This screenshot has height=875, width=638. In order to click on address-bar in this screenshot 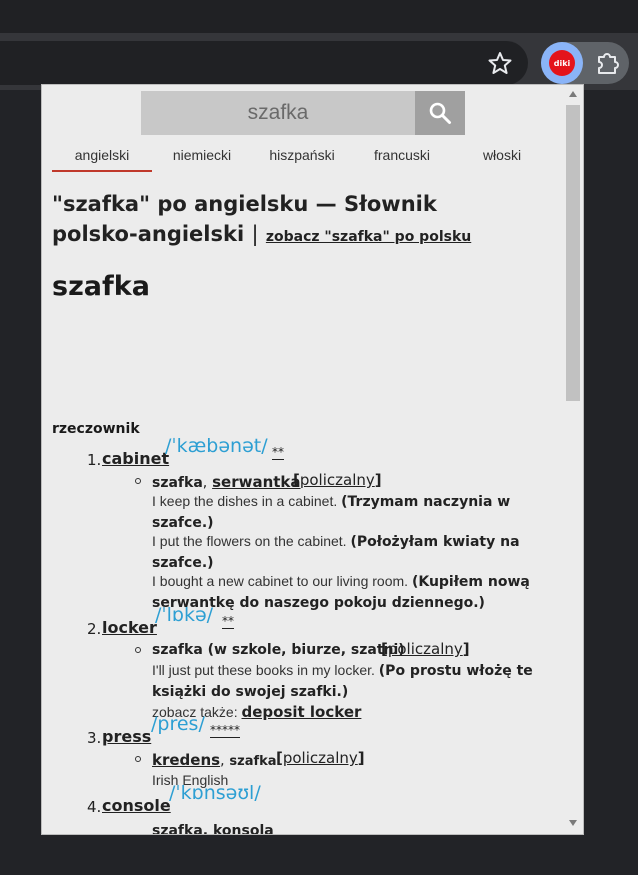, I will do `click(264, 63)`.